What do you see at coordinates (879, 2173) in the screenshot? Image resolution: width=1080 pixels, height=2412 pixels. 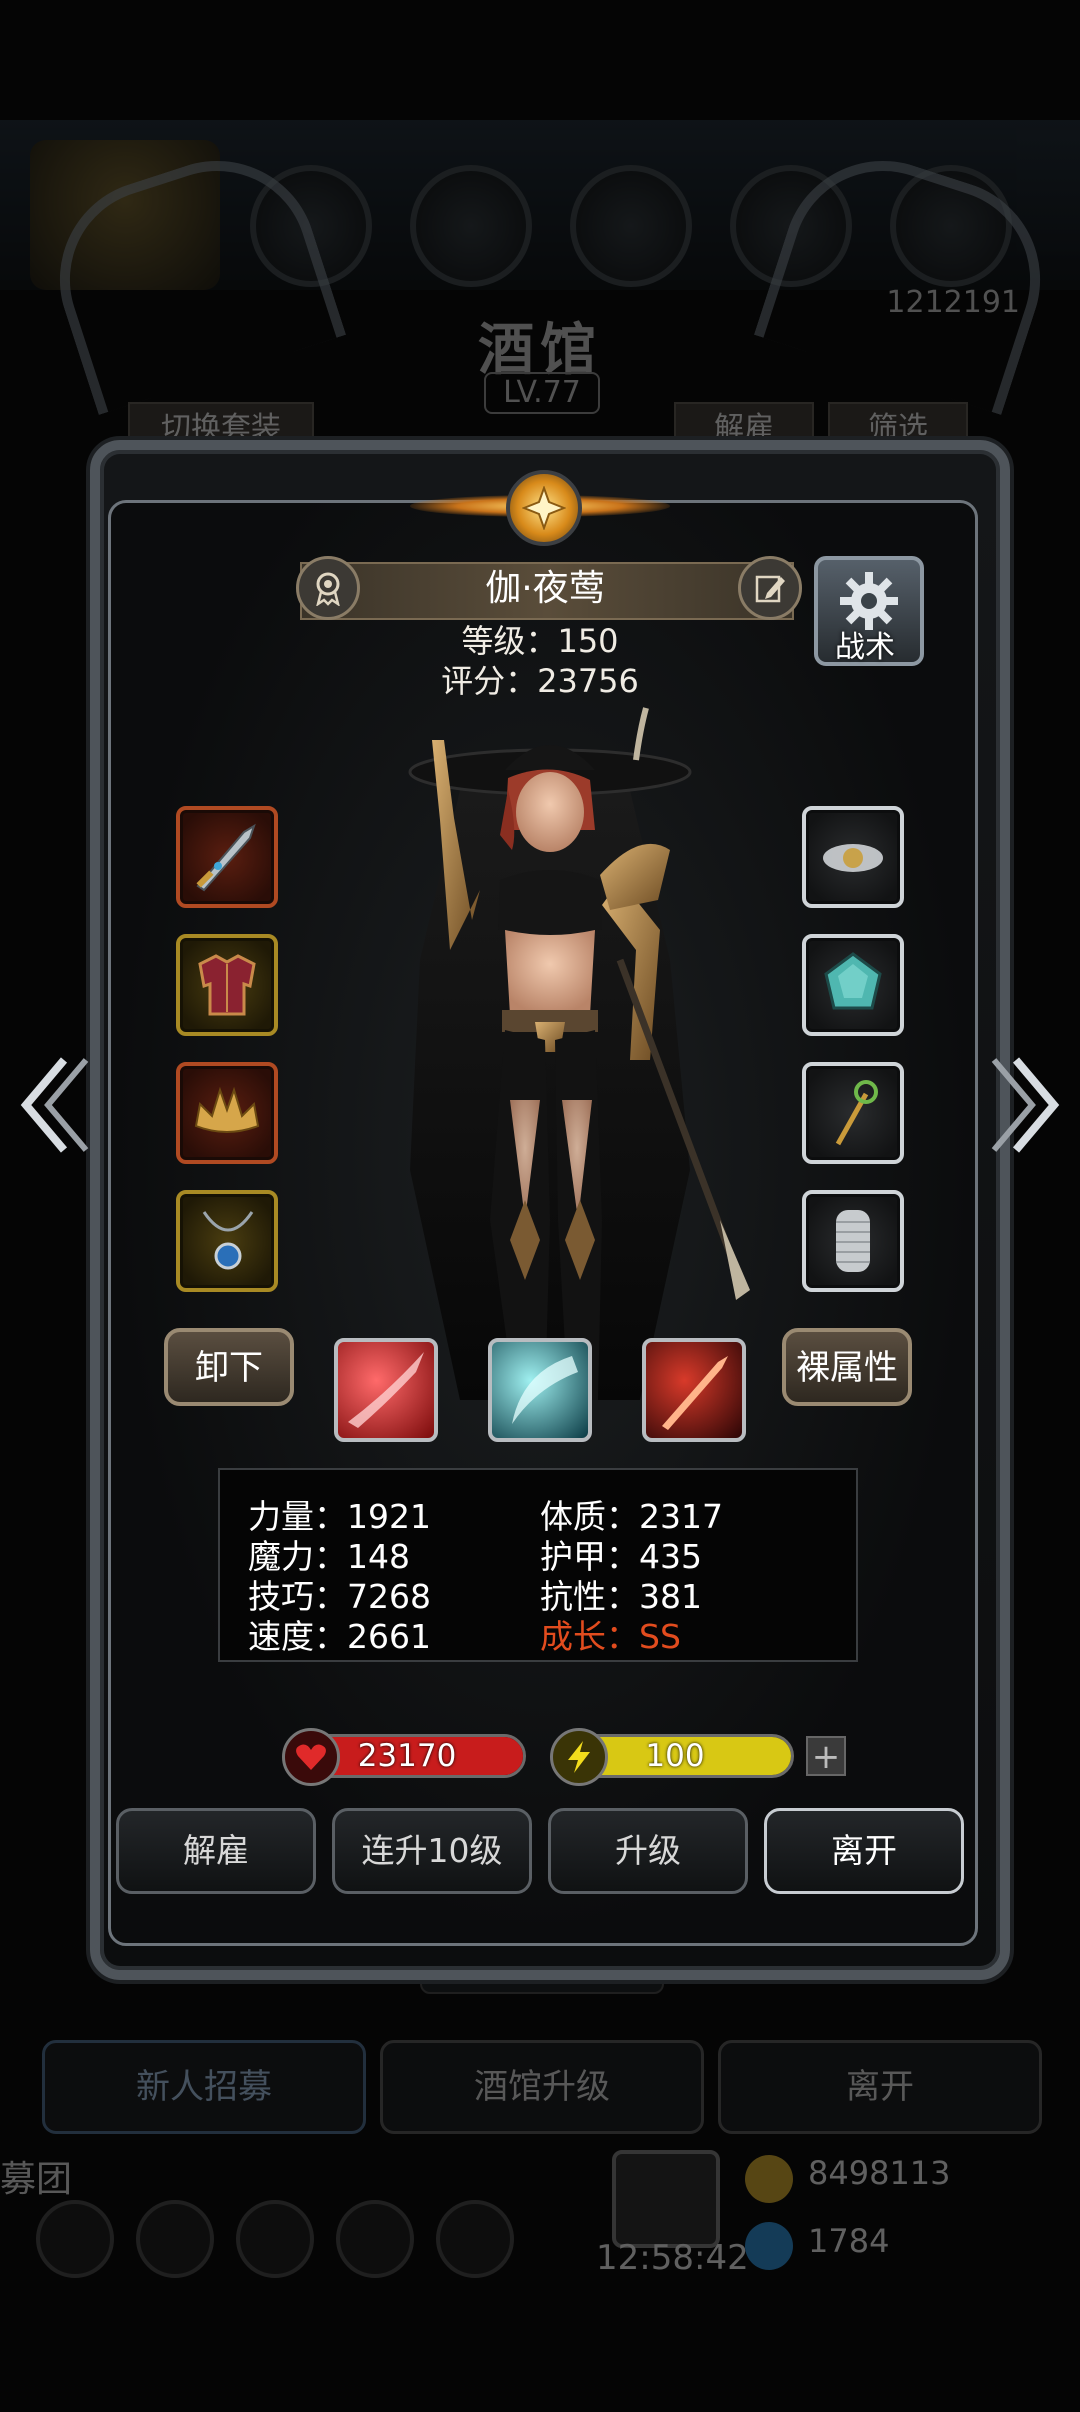 I see `gold-amount: 8498113` at bounding box center [879, 2173].